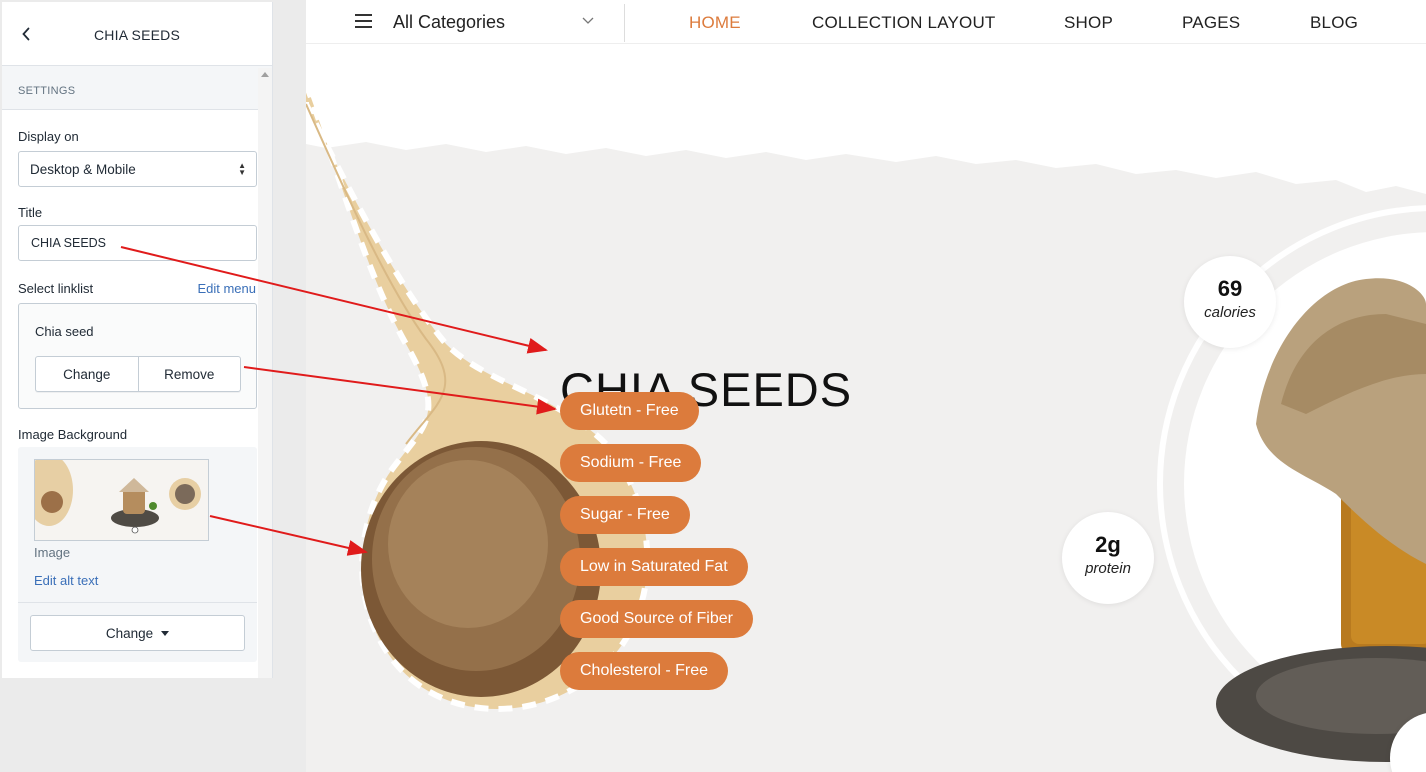 This screenshot has width=1426, height=772. Describe the element at coordinates (656, 619) in the screenshot. I see `tag-source-of-fiber: Good Source of Fiber` at that location.